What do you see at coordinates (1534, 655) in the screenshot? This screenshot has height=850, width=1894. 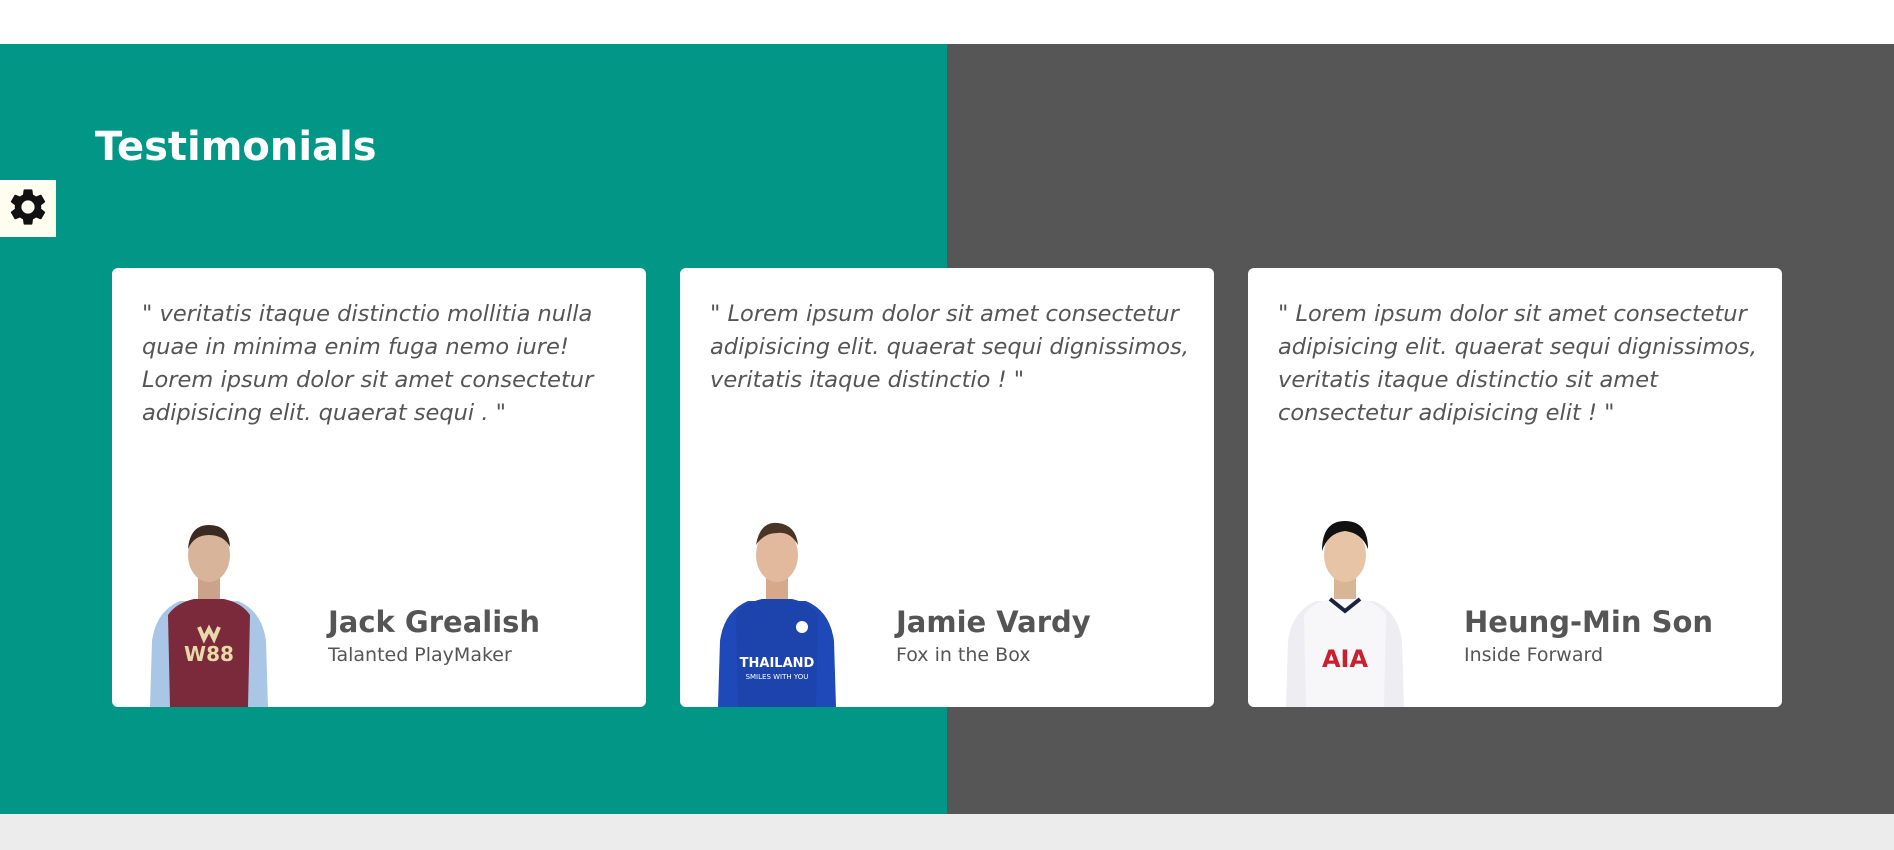 I see `player-role: Inside Forward` at bounding box center [1534, 655].